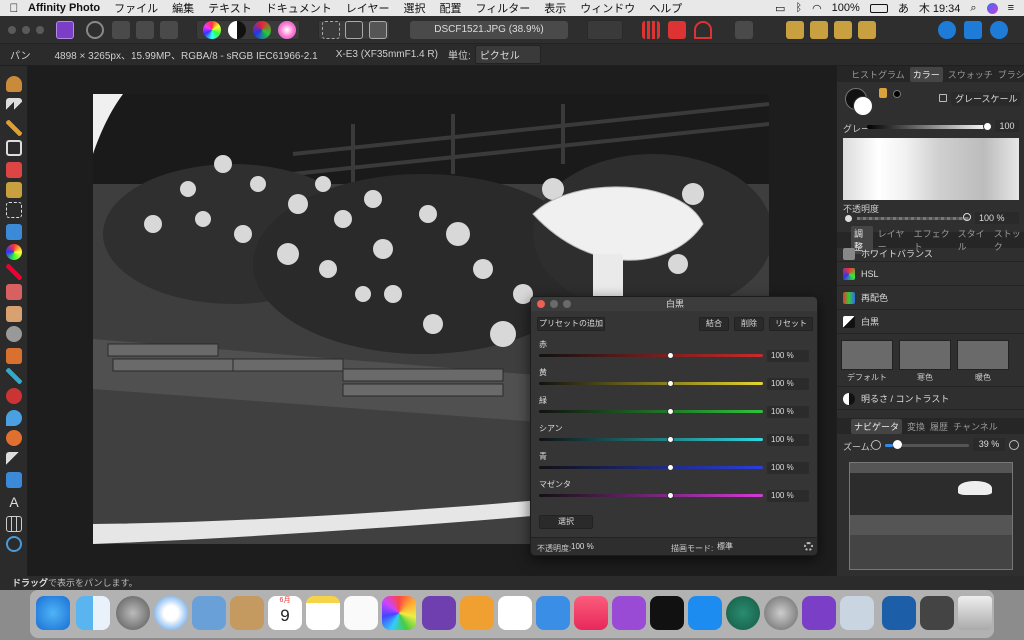 The image size is (1024, 640). What do you see at coordinates (931, 516) in the screenshot?
I see `navigator-thumbnail` at bounding box center [931, 516].